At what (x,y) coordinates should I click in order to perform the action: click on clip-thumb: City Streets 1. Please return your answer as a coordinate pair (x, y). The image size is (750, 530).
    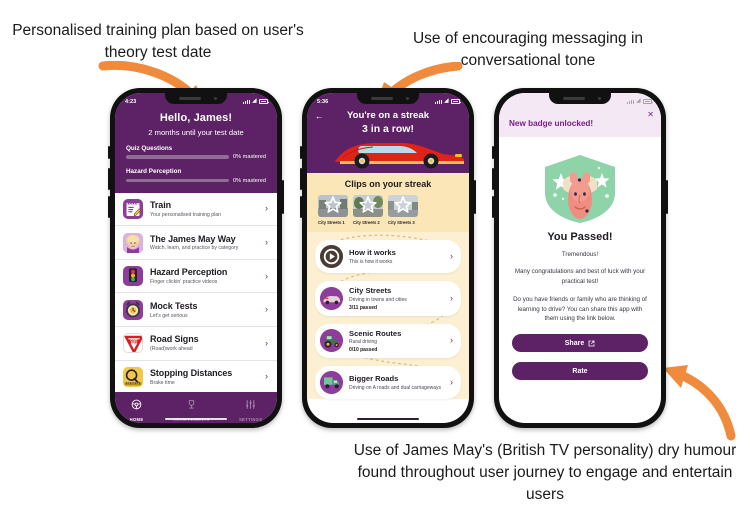
    Looking at the image, I should click on (333, 210).